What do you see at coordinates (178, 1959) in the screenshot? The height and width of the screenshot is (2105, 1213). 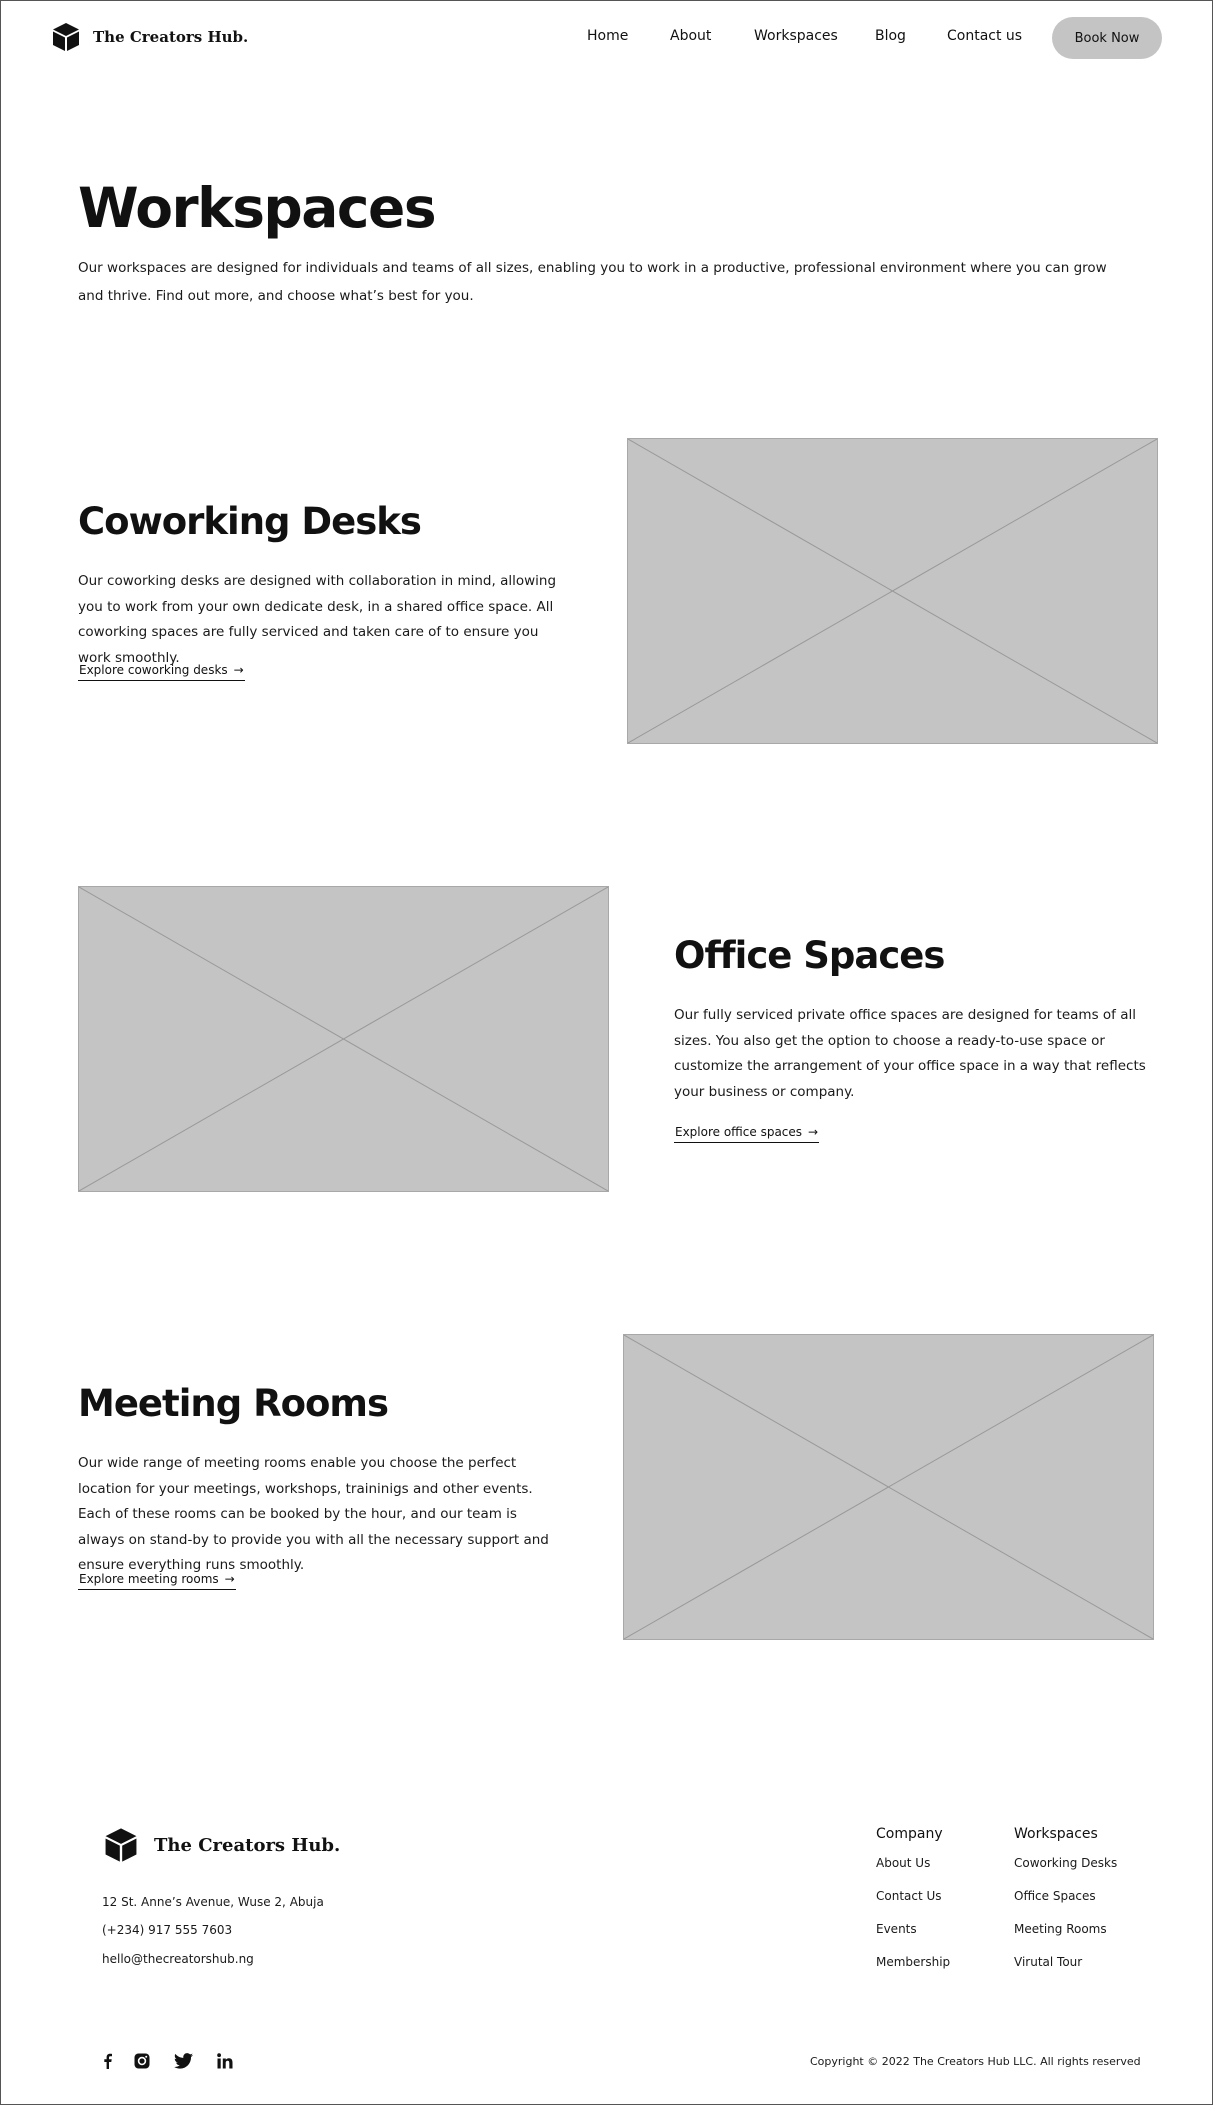 I see `footer-email: hello@thecreatorshub.ng` at bounding box center [178, 1959].